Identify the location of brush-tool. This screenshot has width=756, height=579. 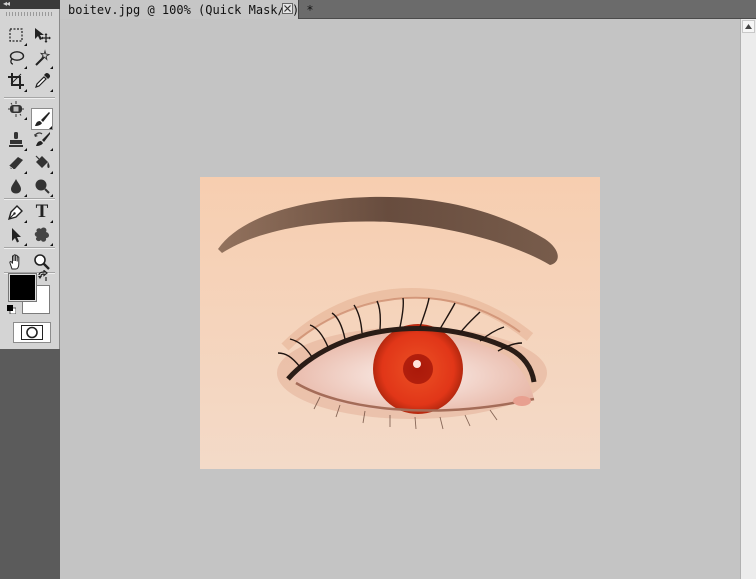
(42, 119).